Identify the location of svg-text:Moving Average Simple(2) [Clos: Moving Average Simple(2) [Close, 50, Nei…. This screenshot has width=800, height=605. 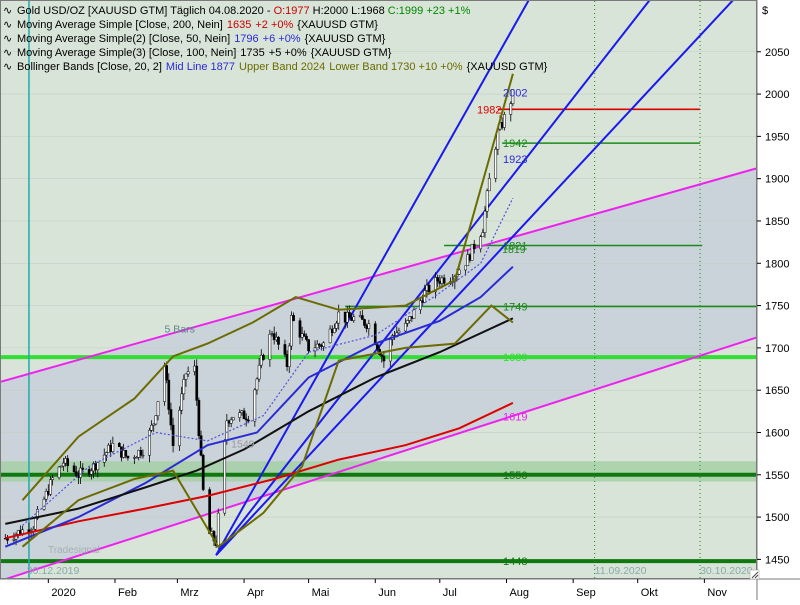
(201, 39).